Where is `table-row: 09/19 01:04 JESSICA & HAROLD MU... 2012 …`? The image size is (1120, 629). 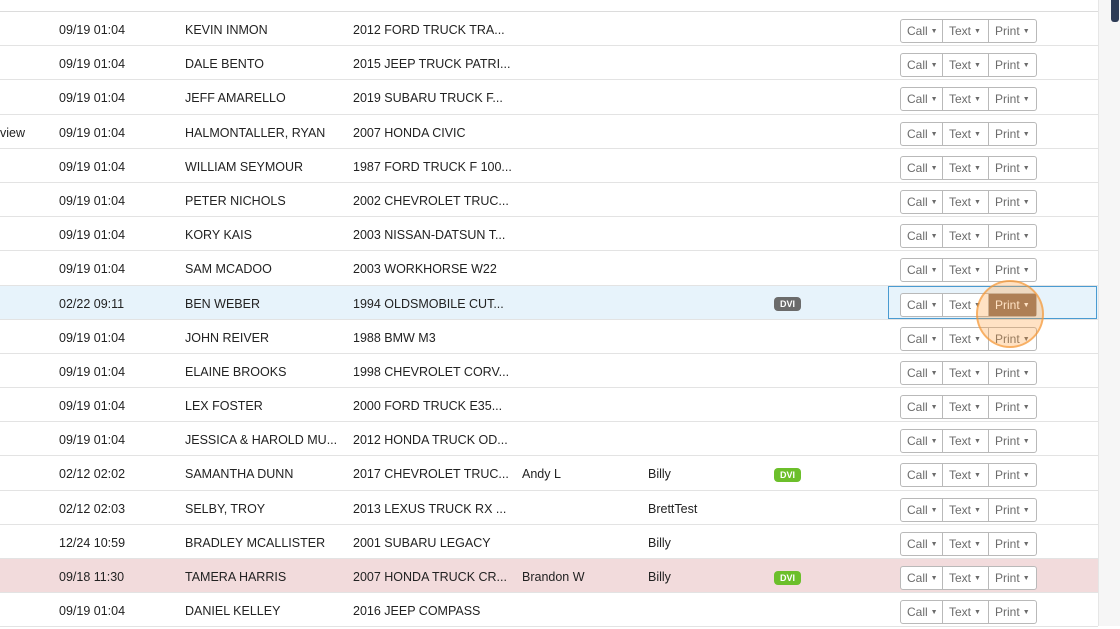 table-row: 09/19 01:04 JESSICA & HAROLD MU... 2012 … is located at coordinates (549, 439).